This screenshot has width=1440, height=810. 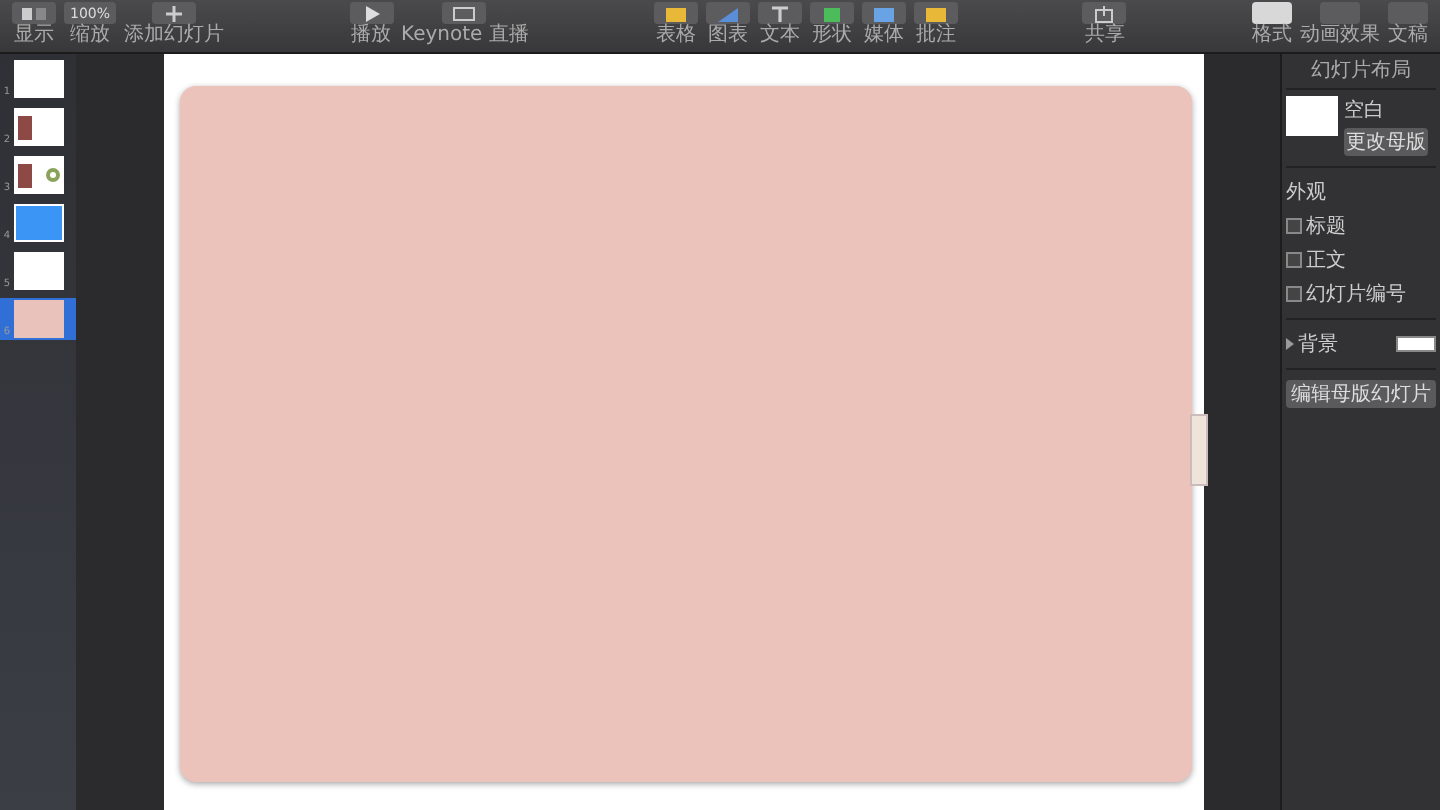 I want to click on checkbox-label: 标题, so click(x=1326, y=226).